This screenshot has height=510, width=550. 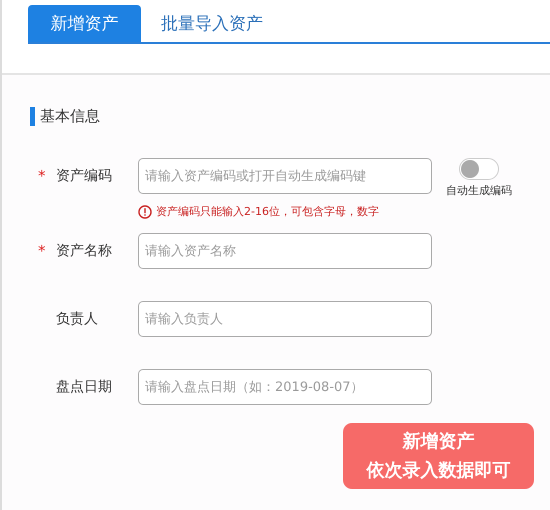 I want to click on section-marker, so click(x=32, y=116).